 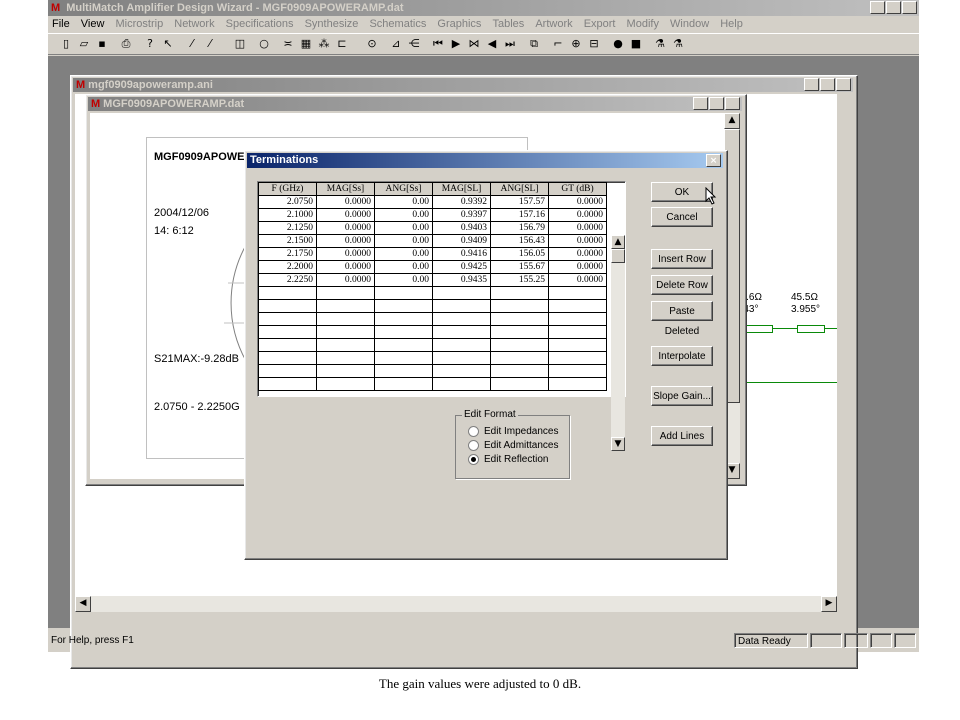 I want to click on table-cell: 0.9403, so click(x=461, y=228).